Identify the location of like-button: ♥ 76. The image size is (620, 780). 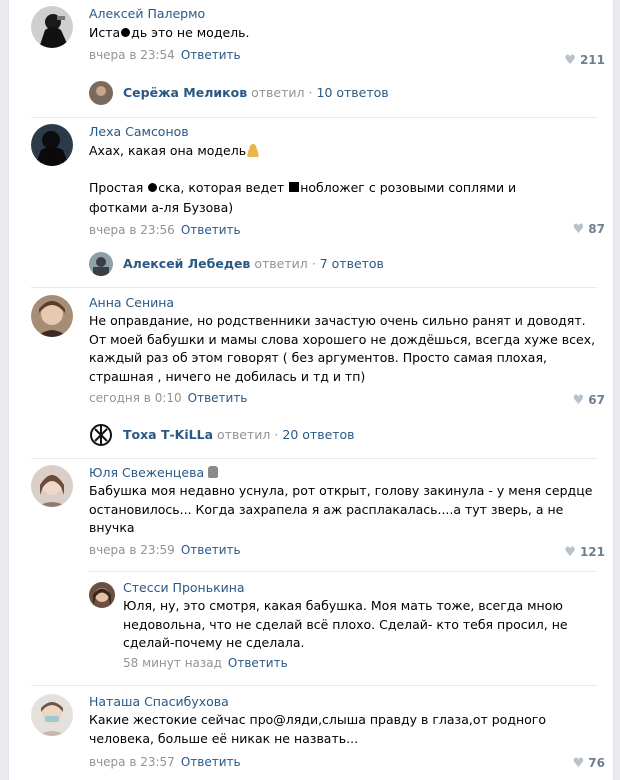
(589, 763).